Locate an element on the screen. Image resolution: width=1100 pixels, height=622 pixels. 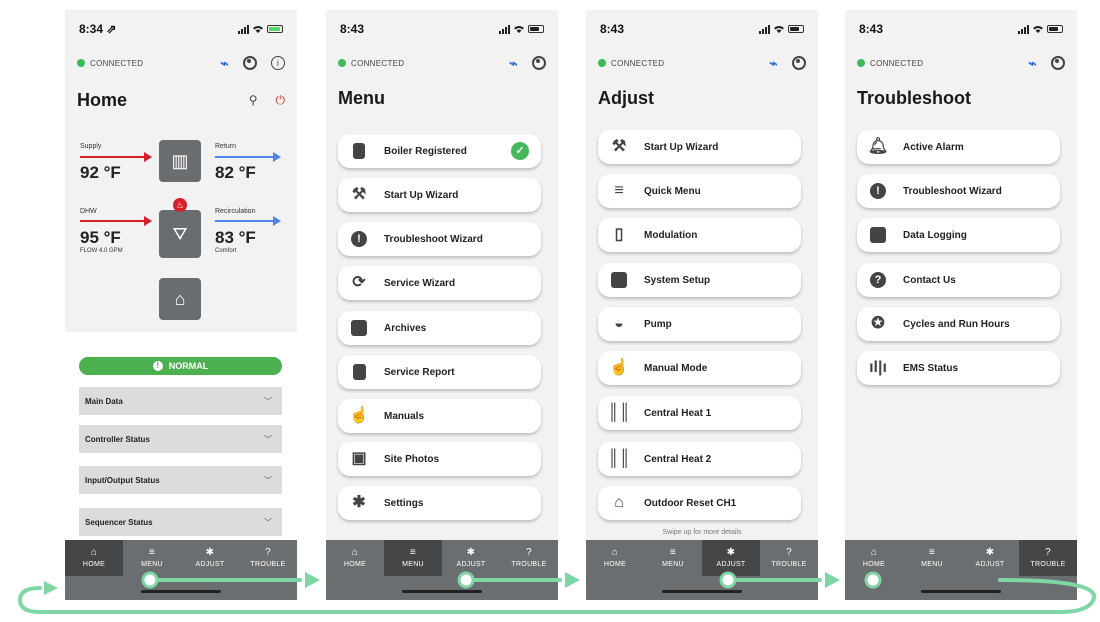
flow-node-trouble is located at coordinates (728, 580).